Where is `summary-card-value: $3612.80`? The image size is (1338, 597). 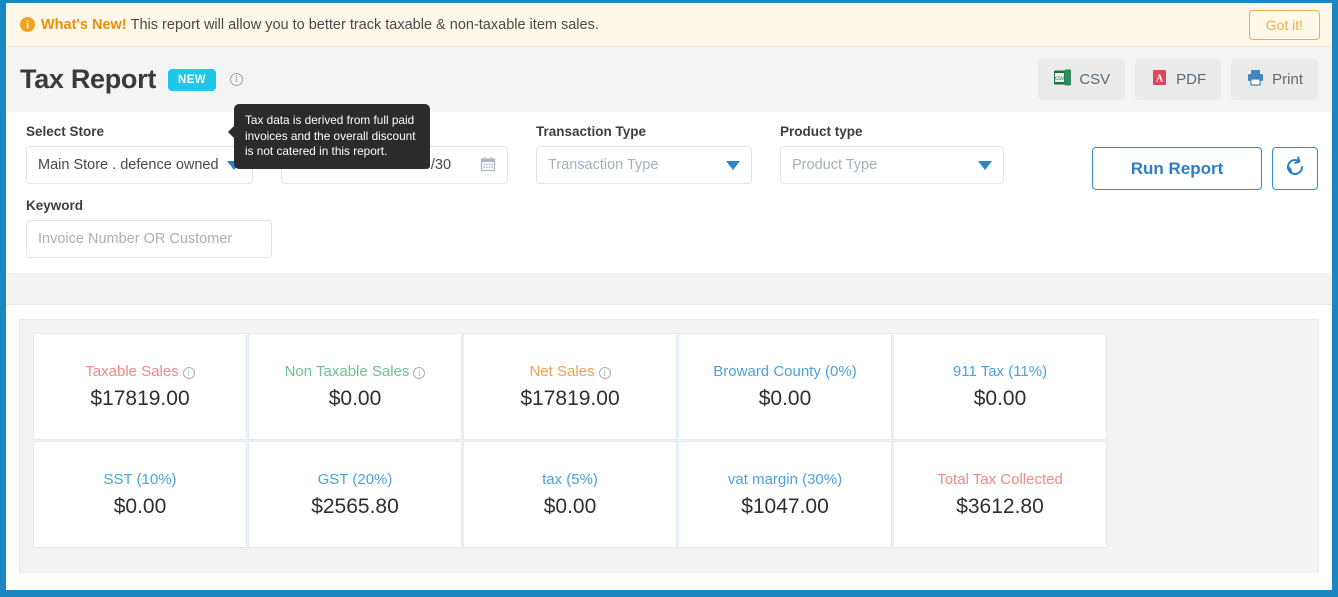
summary-card-value: $3612.80 is located at coordinates (1000, 506).